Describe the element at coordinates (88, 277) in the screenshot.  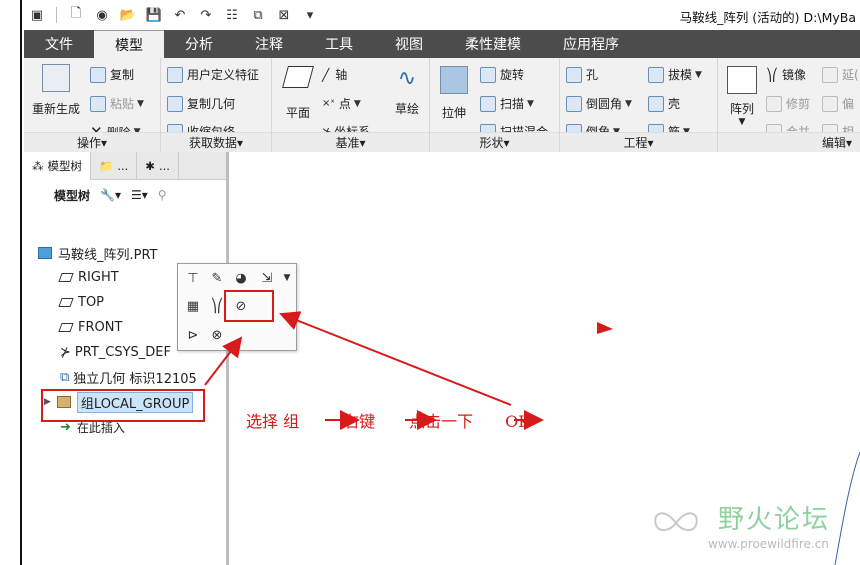
I see `tree-item-right: RIGHT` at that location.